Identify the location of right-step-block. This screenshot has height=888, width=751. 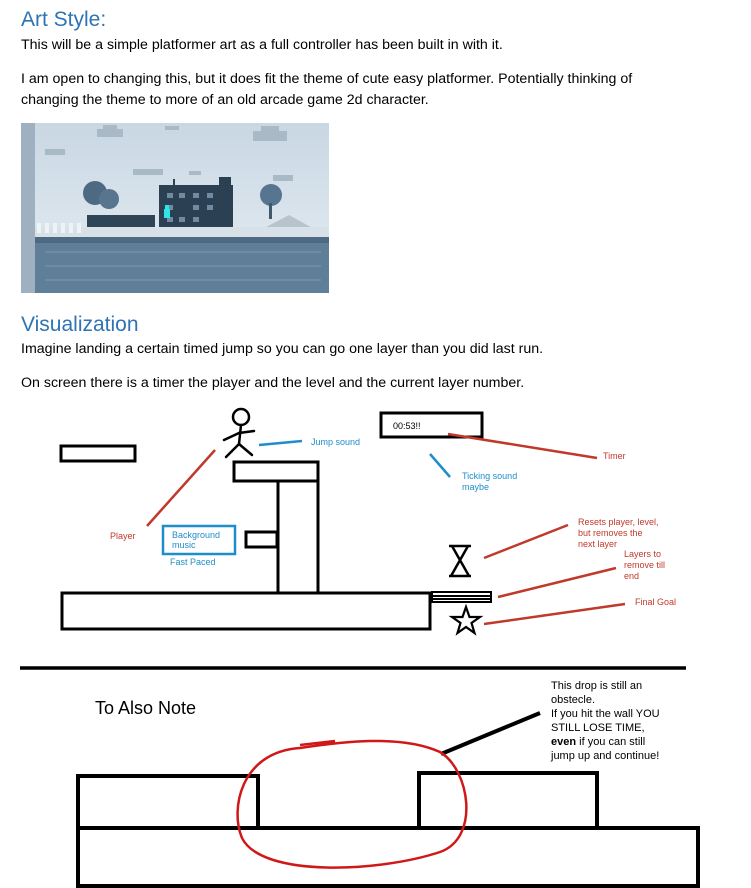
(508, 800).